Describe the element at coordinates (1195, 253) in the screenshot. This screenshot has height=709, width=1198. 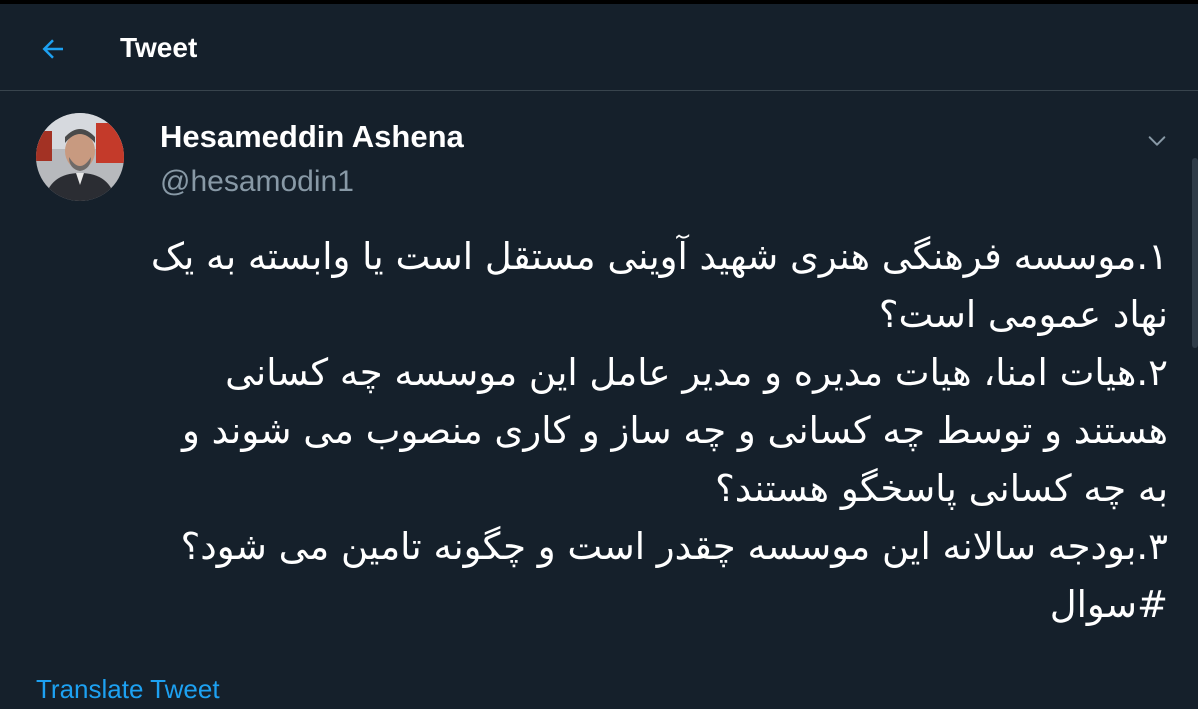
I see `scrollbar` at that location.